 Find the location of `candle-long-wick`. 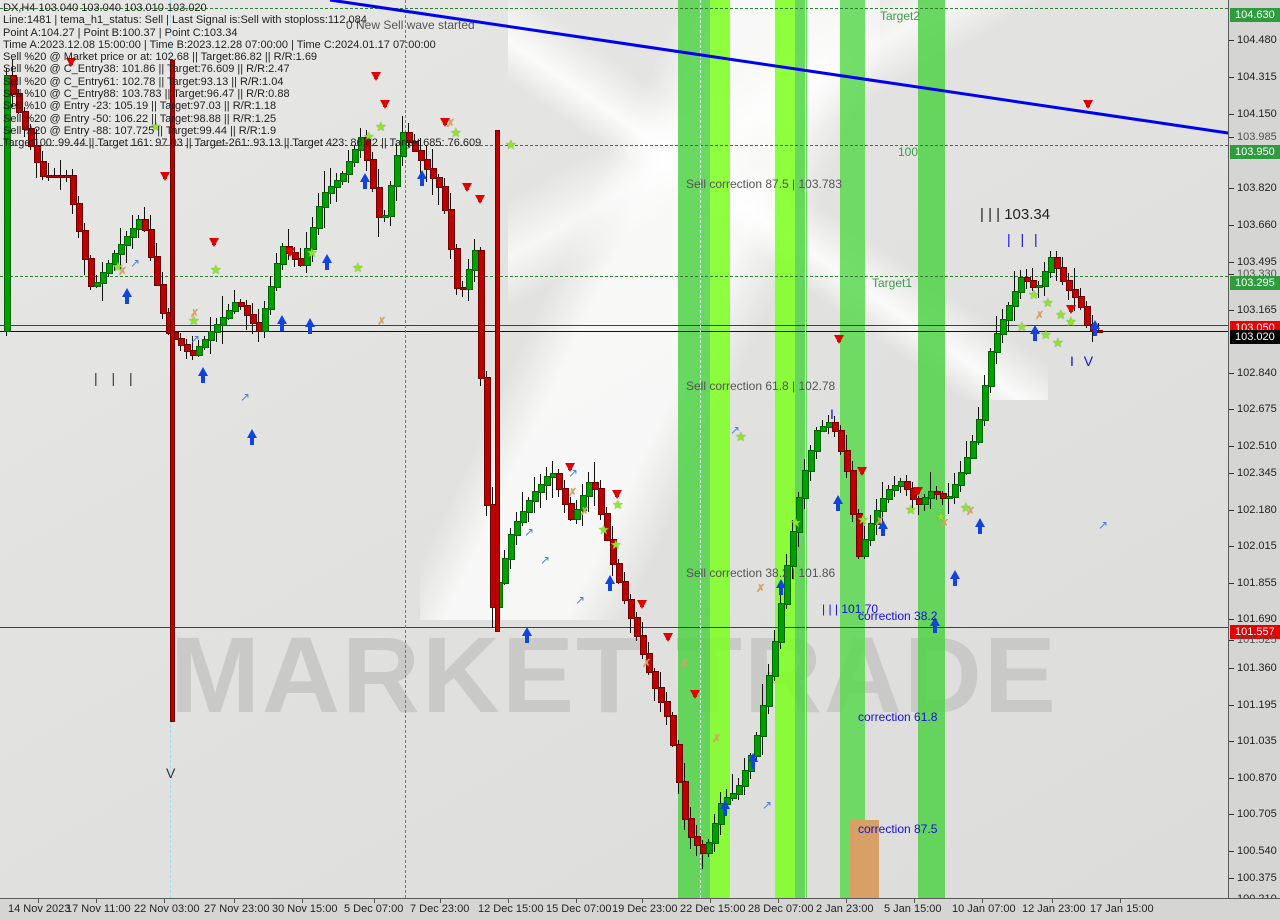

candle-long-wick is located at coordinates (172, 391).